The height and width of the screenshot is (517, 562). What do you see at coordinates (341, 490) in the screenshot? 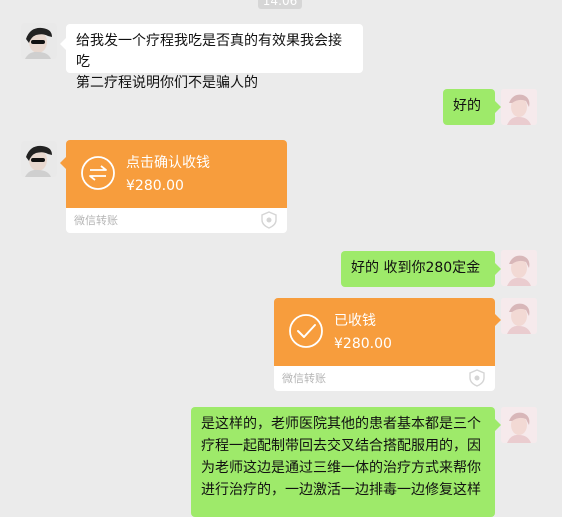
I see `message-text-line: 进行治疗的，一边激活一边排毒一边修复这样` at bounding box center [341, 490].